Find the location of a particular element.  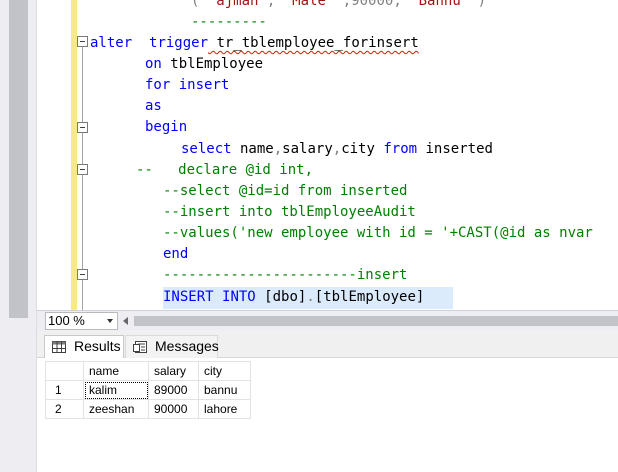

code-token: end is located at coordinates (176, 254).